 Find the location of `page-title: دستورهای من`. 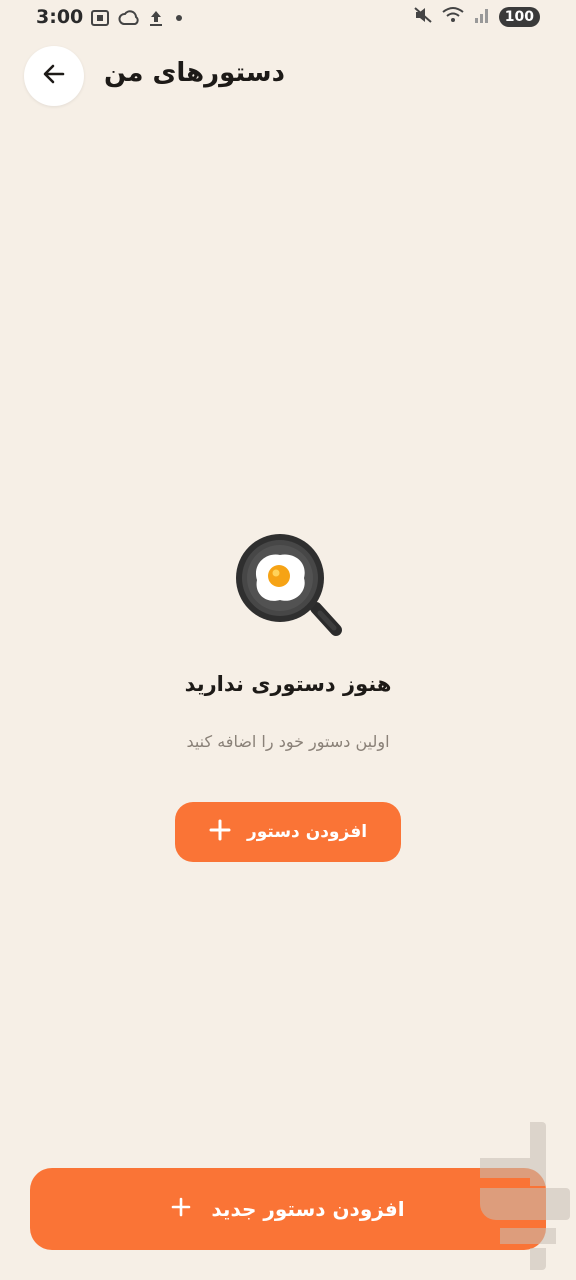

page-title: دستورهای من is located at coordinates (194, 73).